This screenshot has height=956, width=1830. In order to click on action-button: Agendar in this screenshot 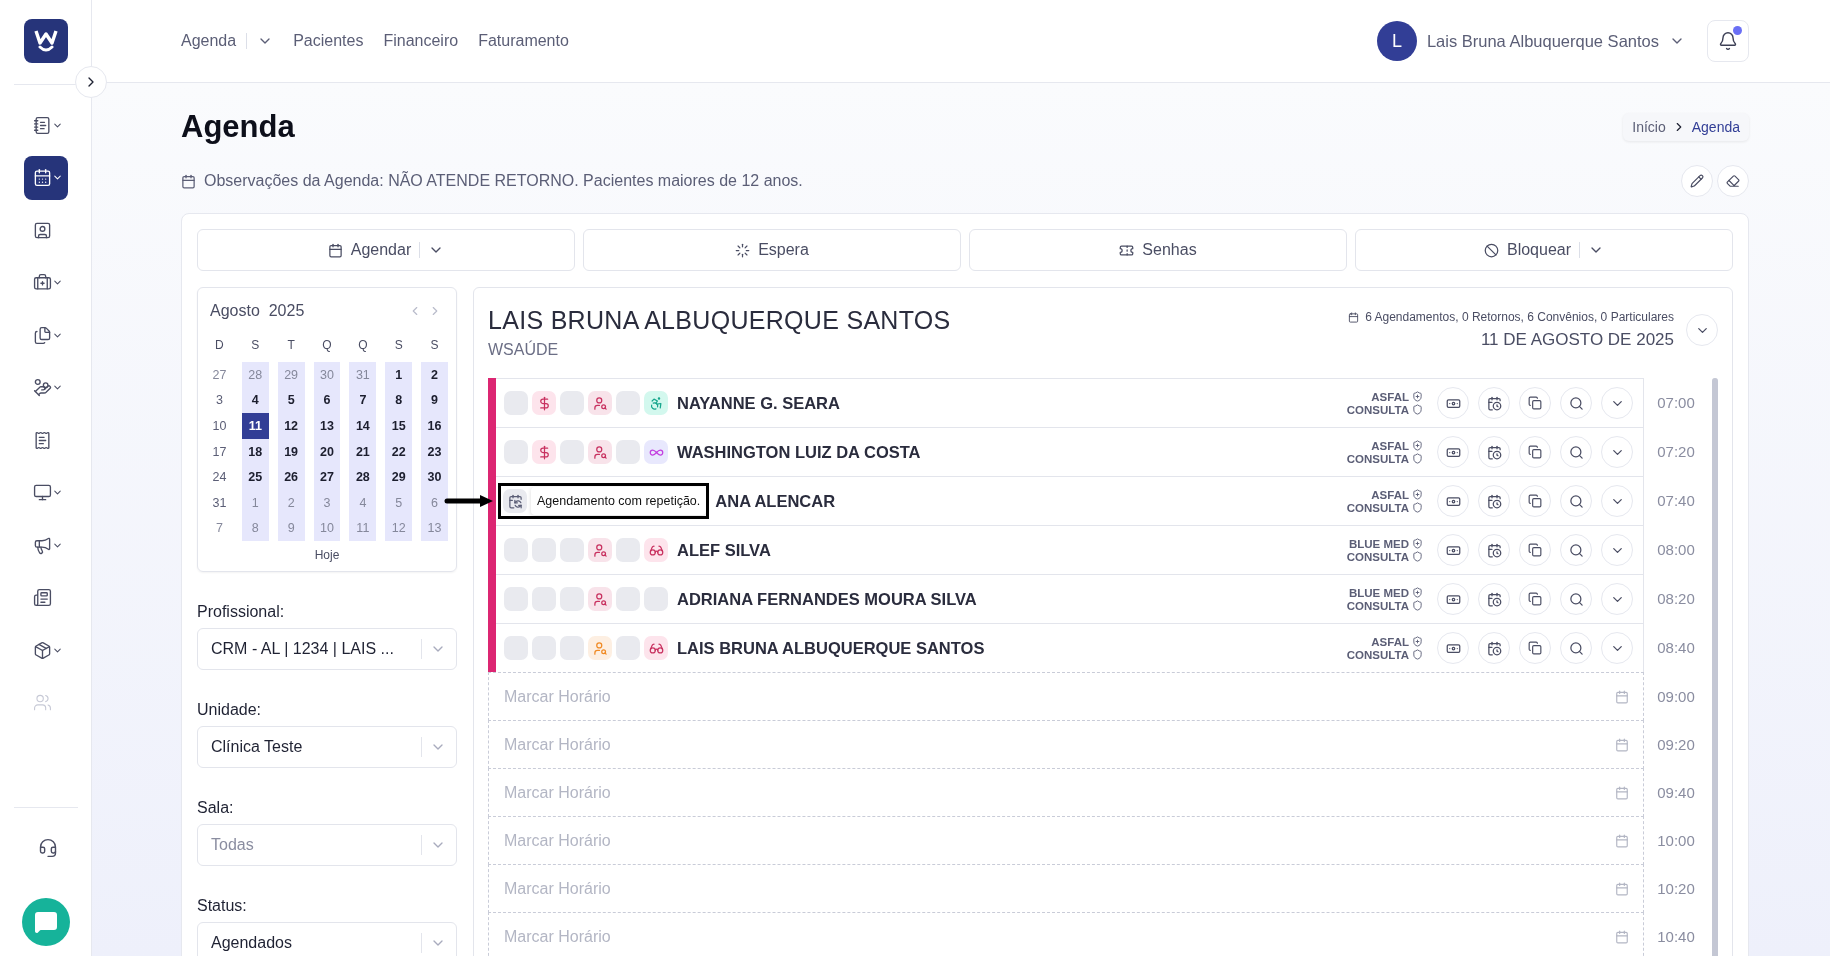, I will do `click(386, 250)`.